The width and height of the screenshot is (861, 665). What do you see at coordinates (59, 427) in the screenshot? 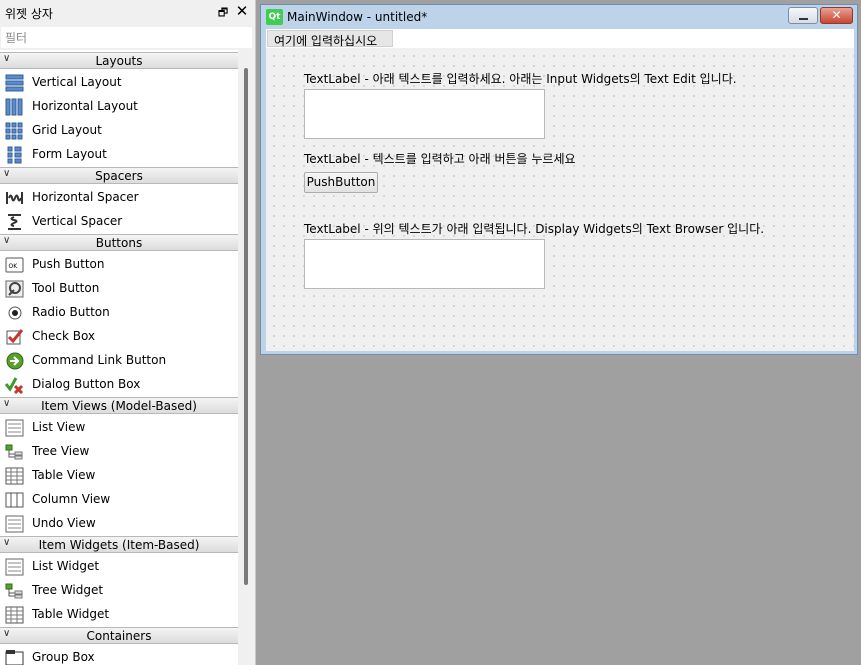
I see `widget-item-label: List View` at bounding box center [59, 427].